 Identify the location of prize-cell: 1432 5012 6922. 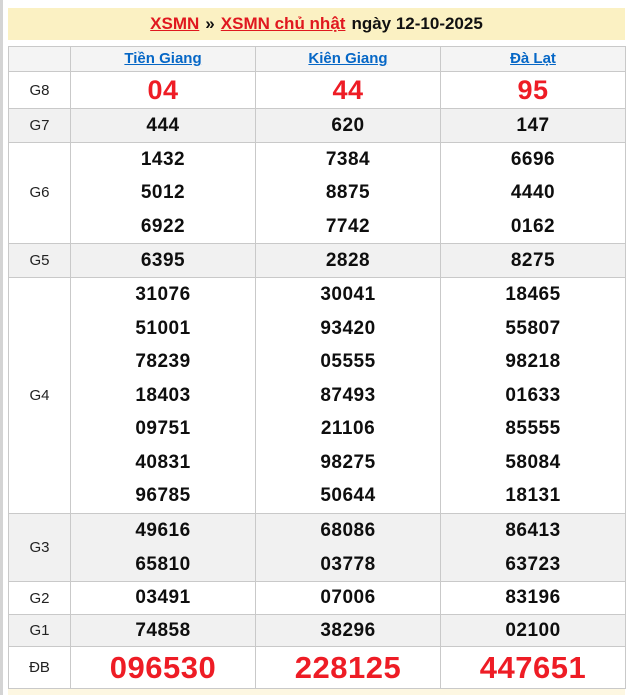
(163, 193).